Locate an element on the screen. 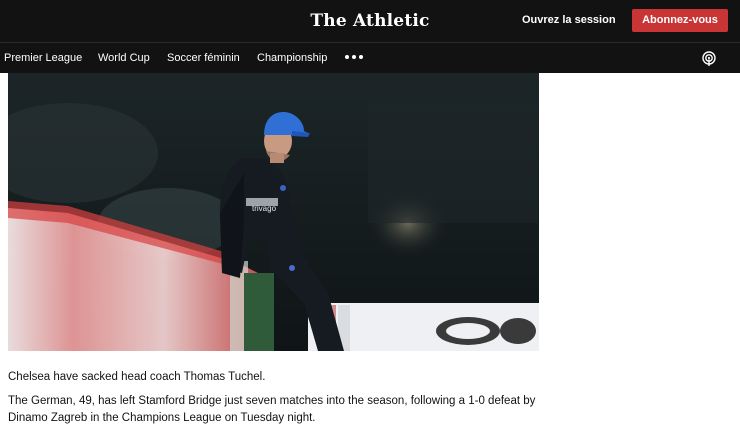  nav-item-world-cup: World Cup is located at coordinates (124, 58).